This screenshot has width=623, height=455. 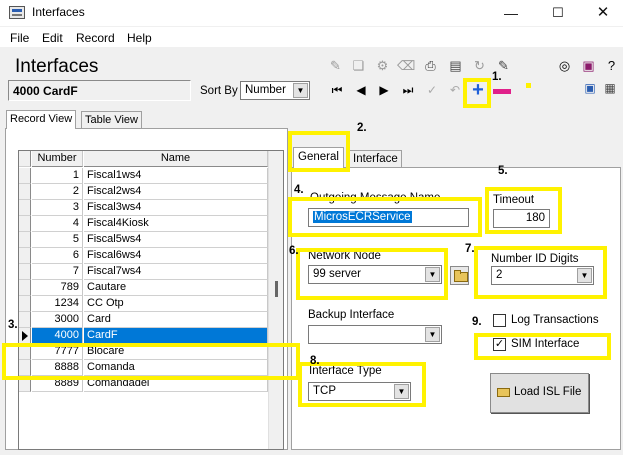 I want to click on export-icon: ▤, so click(x=455, y=65).